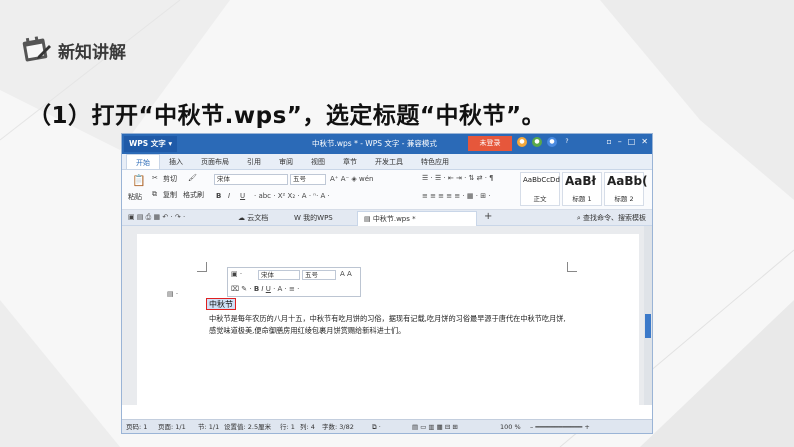 The image size is (794, 447). I want to click on menu-developer: 开发工具, so click(389, 161).